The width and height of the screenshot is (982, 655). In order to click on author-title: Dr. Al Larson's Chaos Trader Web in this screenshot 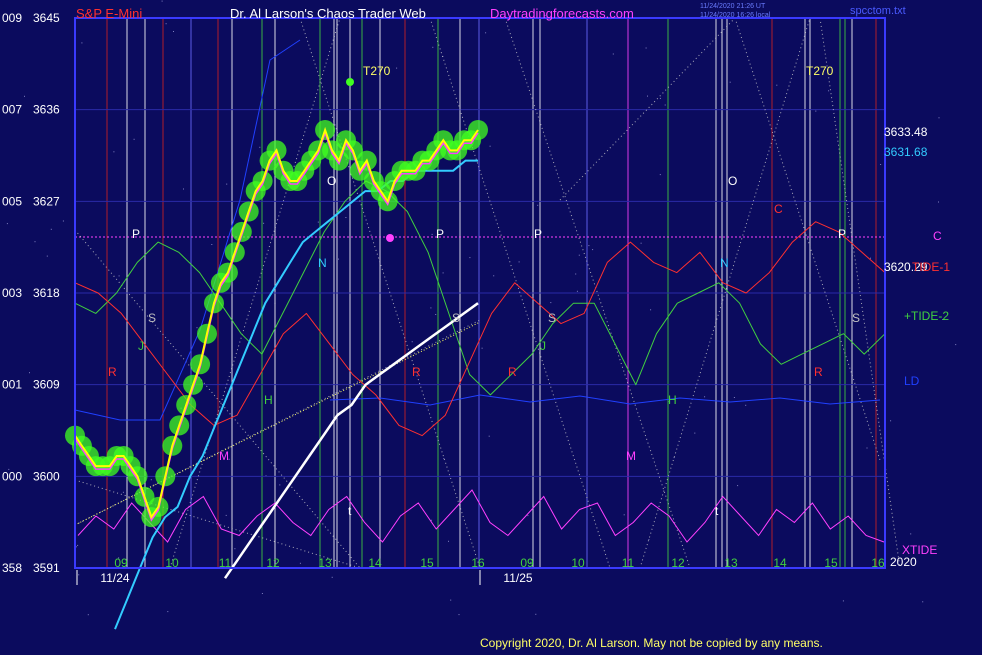, I will do `click(328, 13)`.